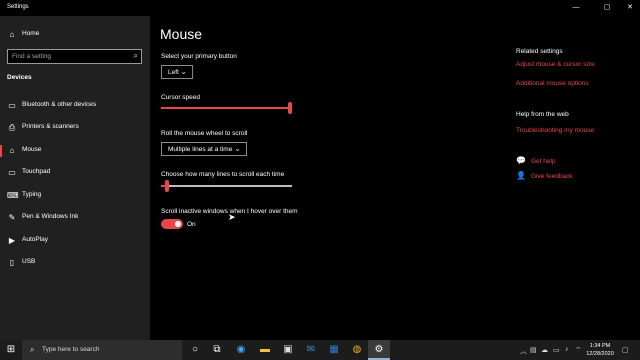 The image size is (640, 360). I want to click on get-help-link: Get help, so click(543, 161).